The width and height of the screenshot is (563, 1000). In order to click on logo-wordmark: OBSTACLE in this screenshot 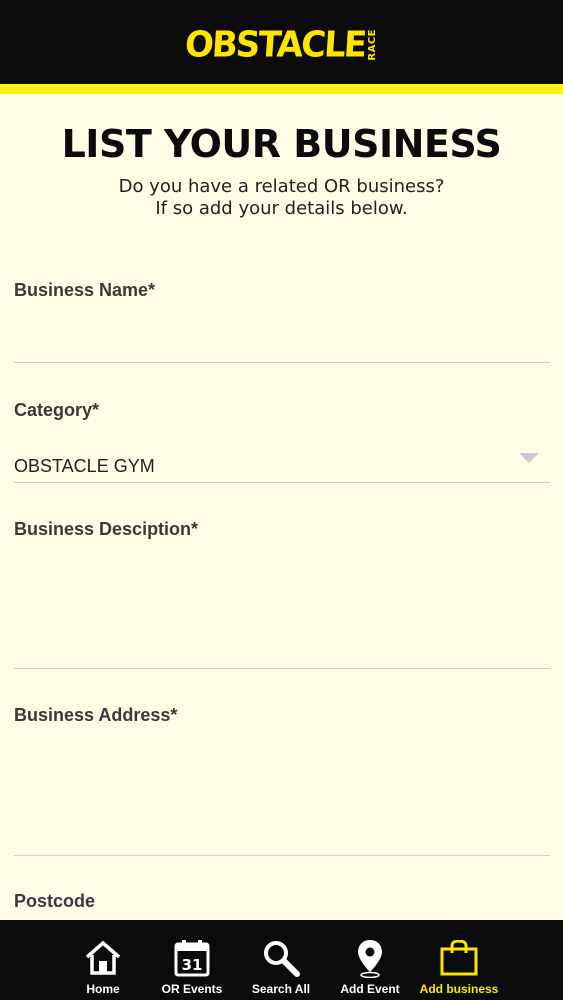, I will do `click(275, 45)`.